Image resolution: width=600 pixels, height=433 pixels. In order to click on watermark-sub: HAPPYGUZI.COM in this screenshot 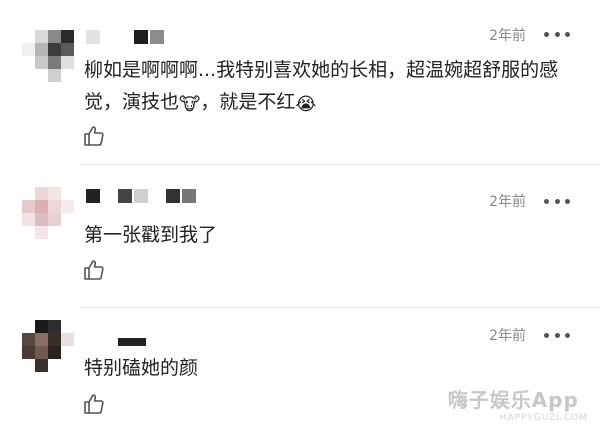, I will do `click(543, 418)`.